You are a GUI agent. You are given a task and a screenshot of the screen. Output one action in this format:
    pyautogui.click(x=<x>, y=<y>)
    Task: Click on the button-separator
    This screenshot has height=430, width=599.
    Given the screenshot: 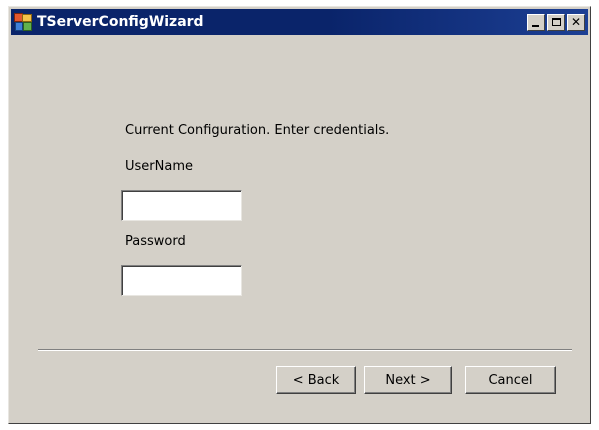 What is the action you would take?
    pyautogui.click(x=305, y=350)
    